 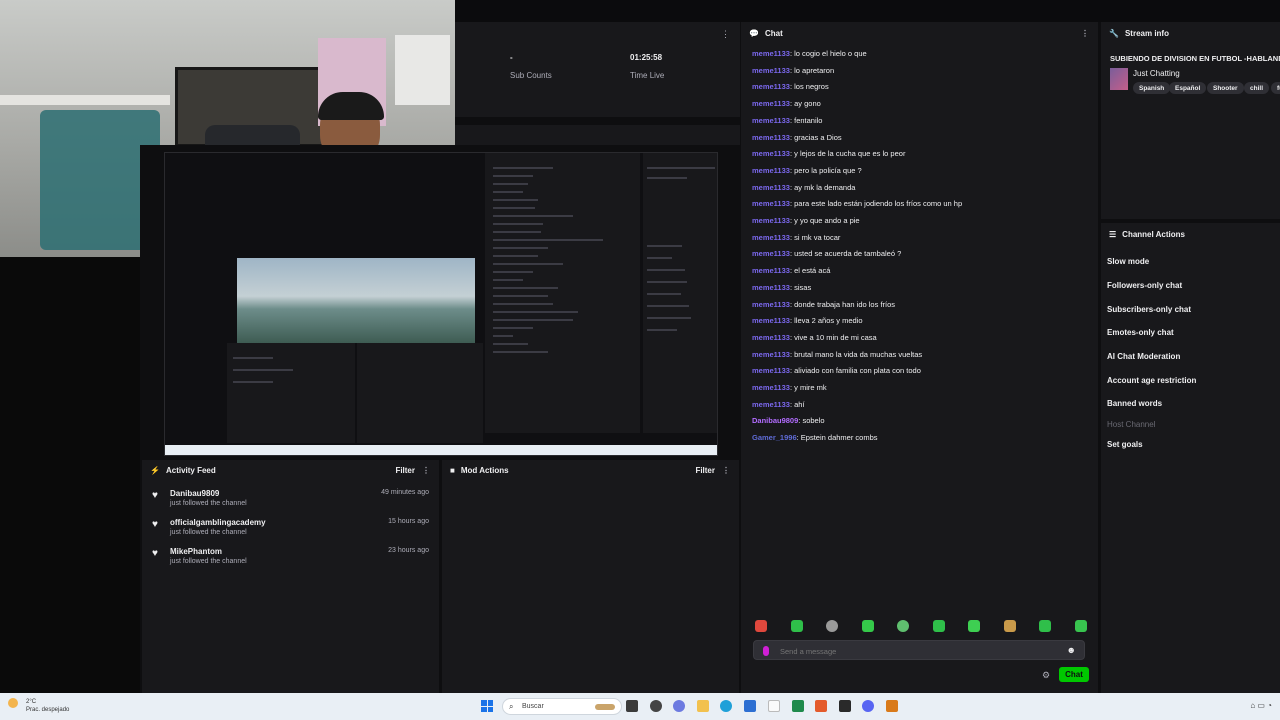 What do you see at coordinates (47, 706) in the screenshot?
I see `weather-widget: 2°C Prac. despejado` at bounding box center [47, 706].